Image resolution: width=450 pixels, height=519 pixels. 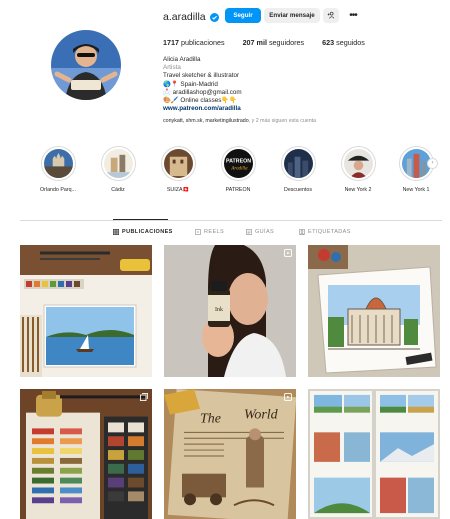 I want to click on followers-label: seguidores, so click(x=286, y=42).